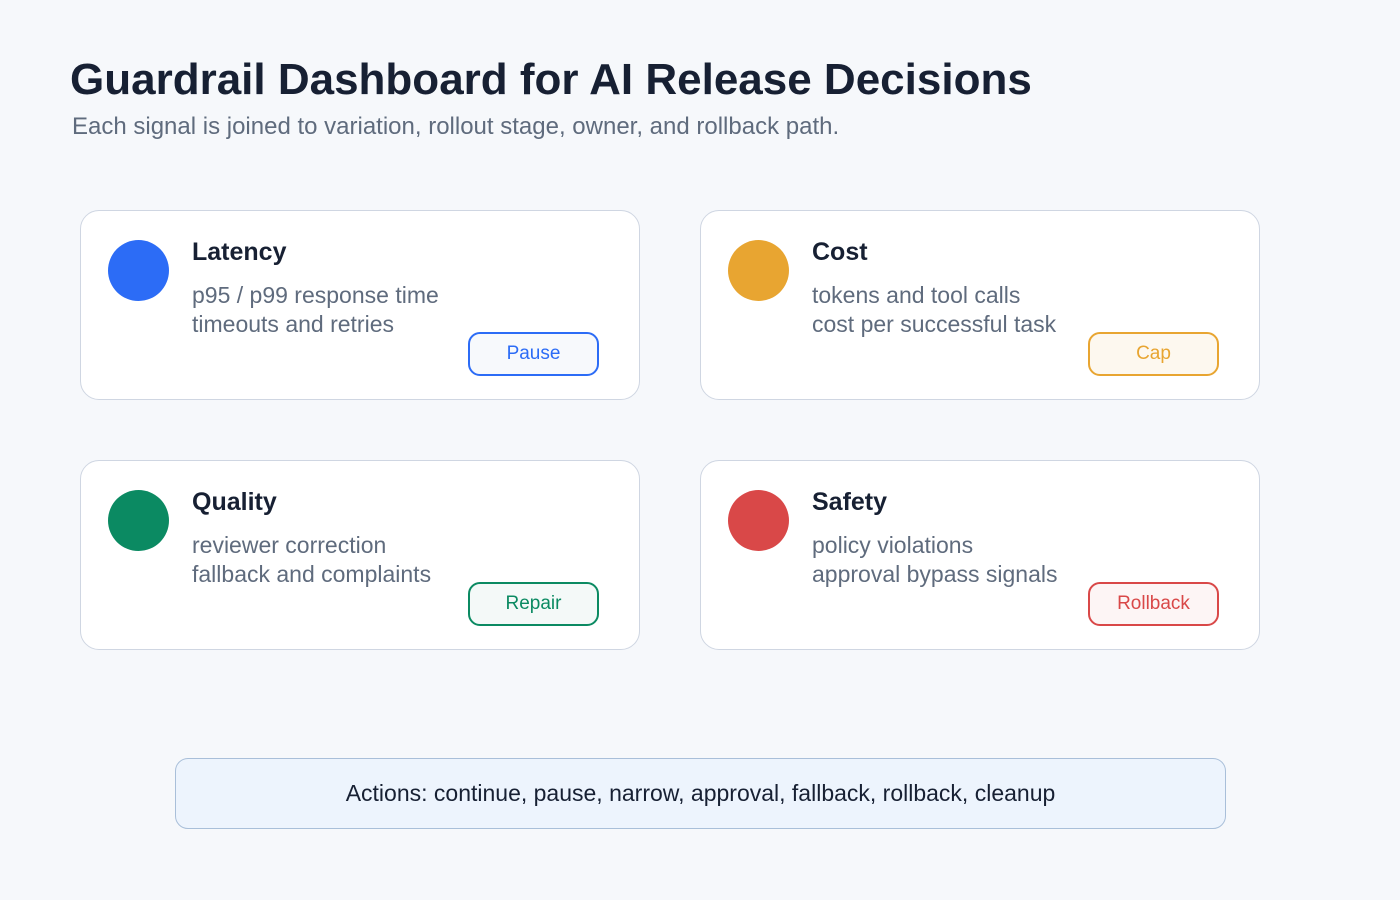  I want to click on latency-status-dot, so click(138, 270).